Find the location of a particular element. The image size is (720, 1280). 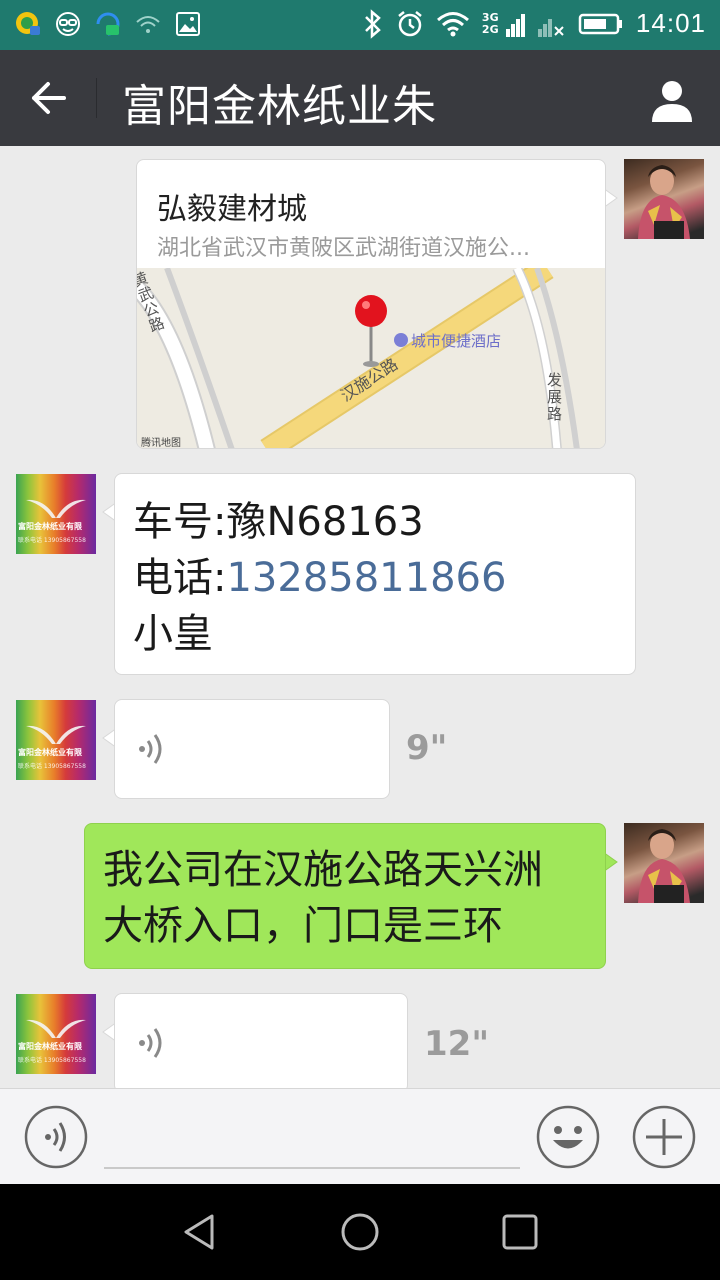

system-nav-bar is located at coordinates (360, 1232).